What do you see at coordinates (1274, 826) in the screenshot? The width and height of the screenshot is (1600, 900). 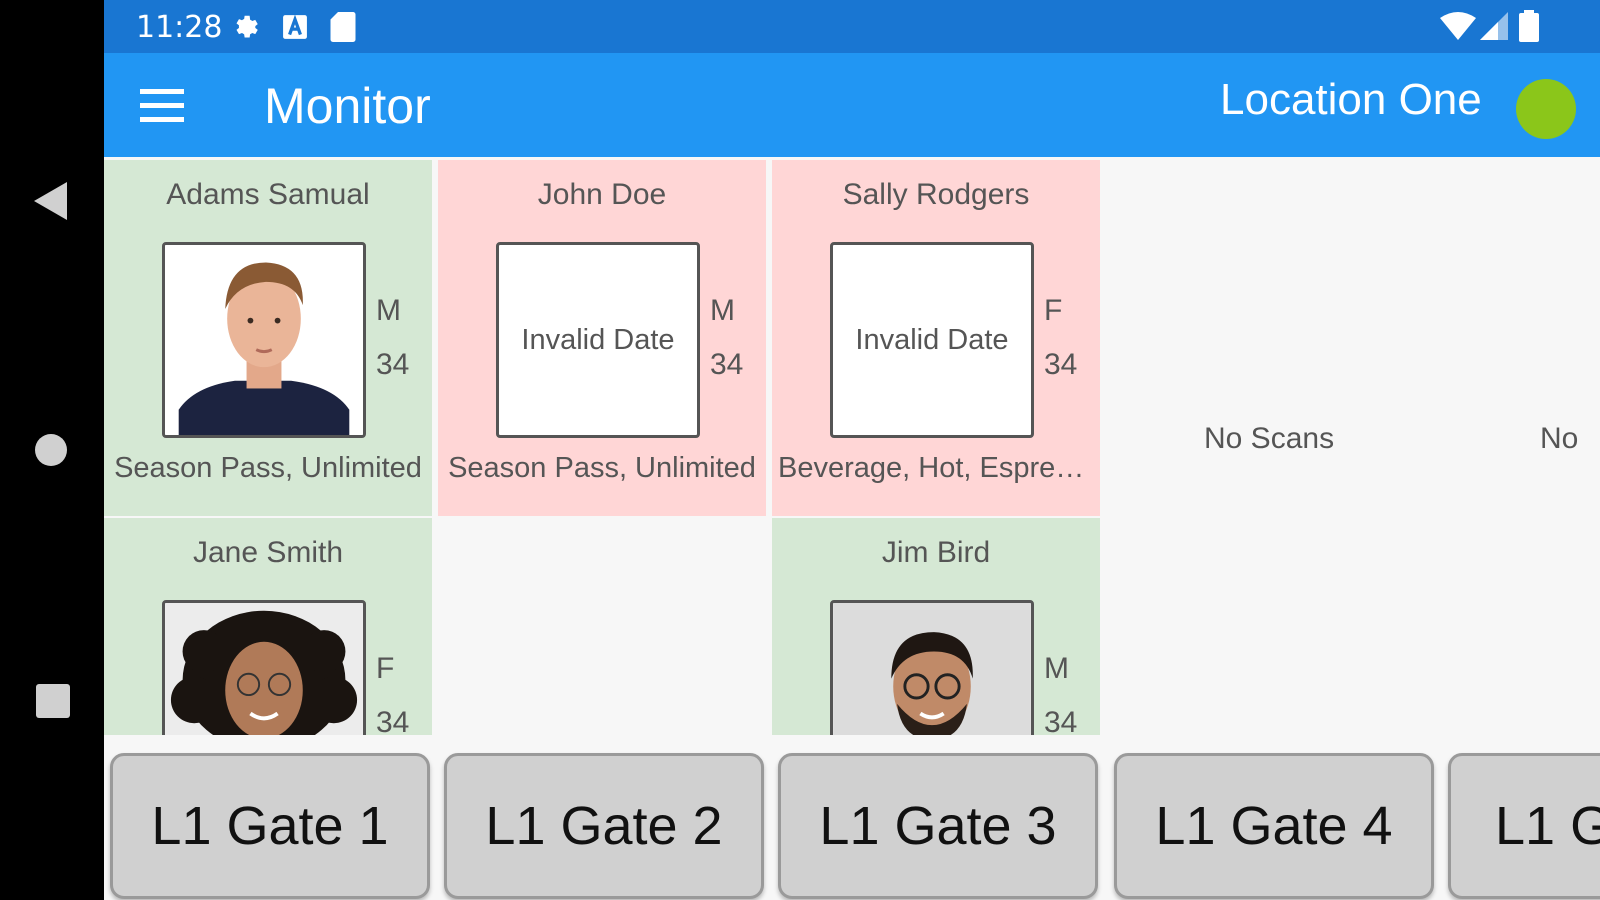 I see `gate-4-button: L1 Gate 4` at bounding box center [1274, 826].